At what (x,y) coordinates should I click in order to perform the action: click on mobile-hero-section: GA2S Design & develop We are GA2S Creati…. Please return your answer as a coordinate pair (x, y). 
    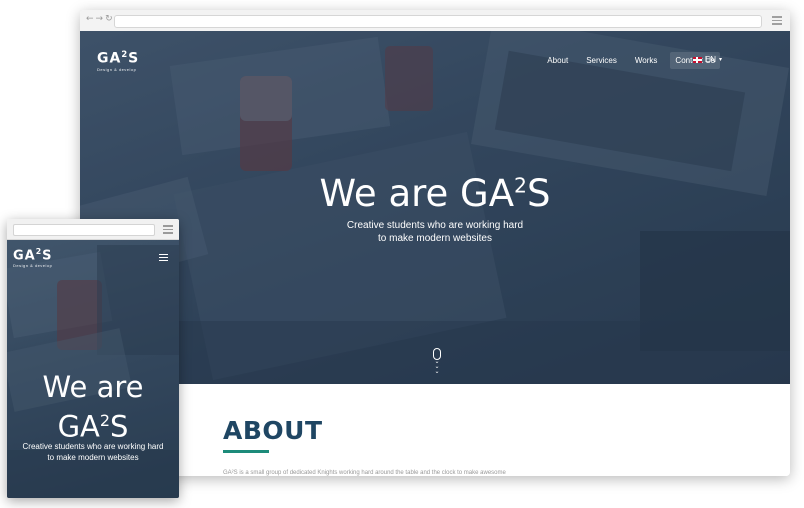
    Looking at the image, I should click on (93, 369).